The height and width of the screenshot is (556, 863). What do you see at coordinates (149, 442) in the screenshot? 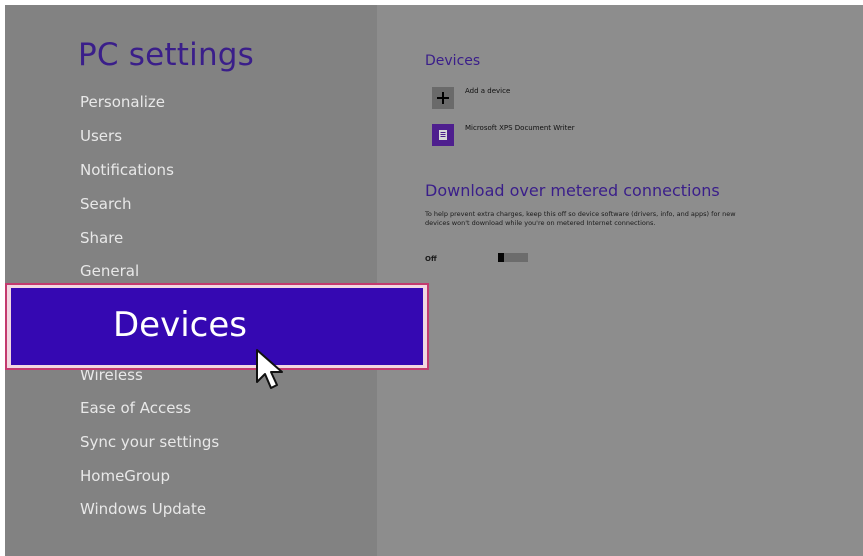
I see `sidebar-item-sync-your-settings: Sync your settings` at bounding box center [149, 442].